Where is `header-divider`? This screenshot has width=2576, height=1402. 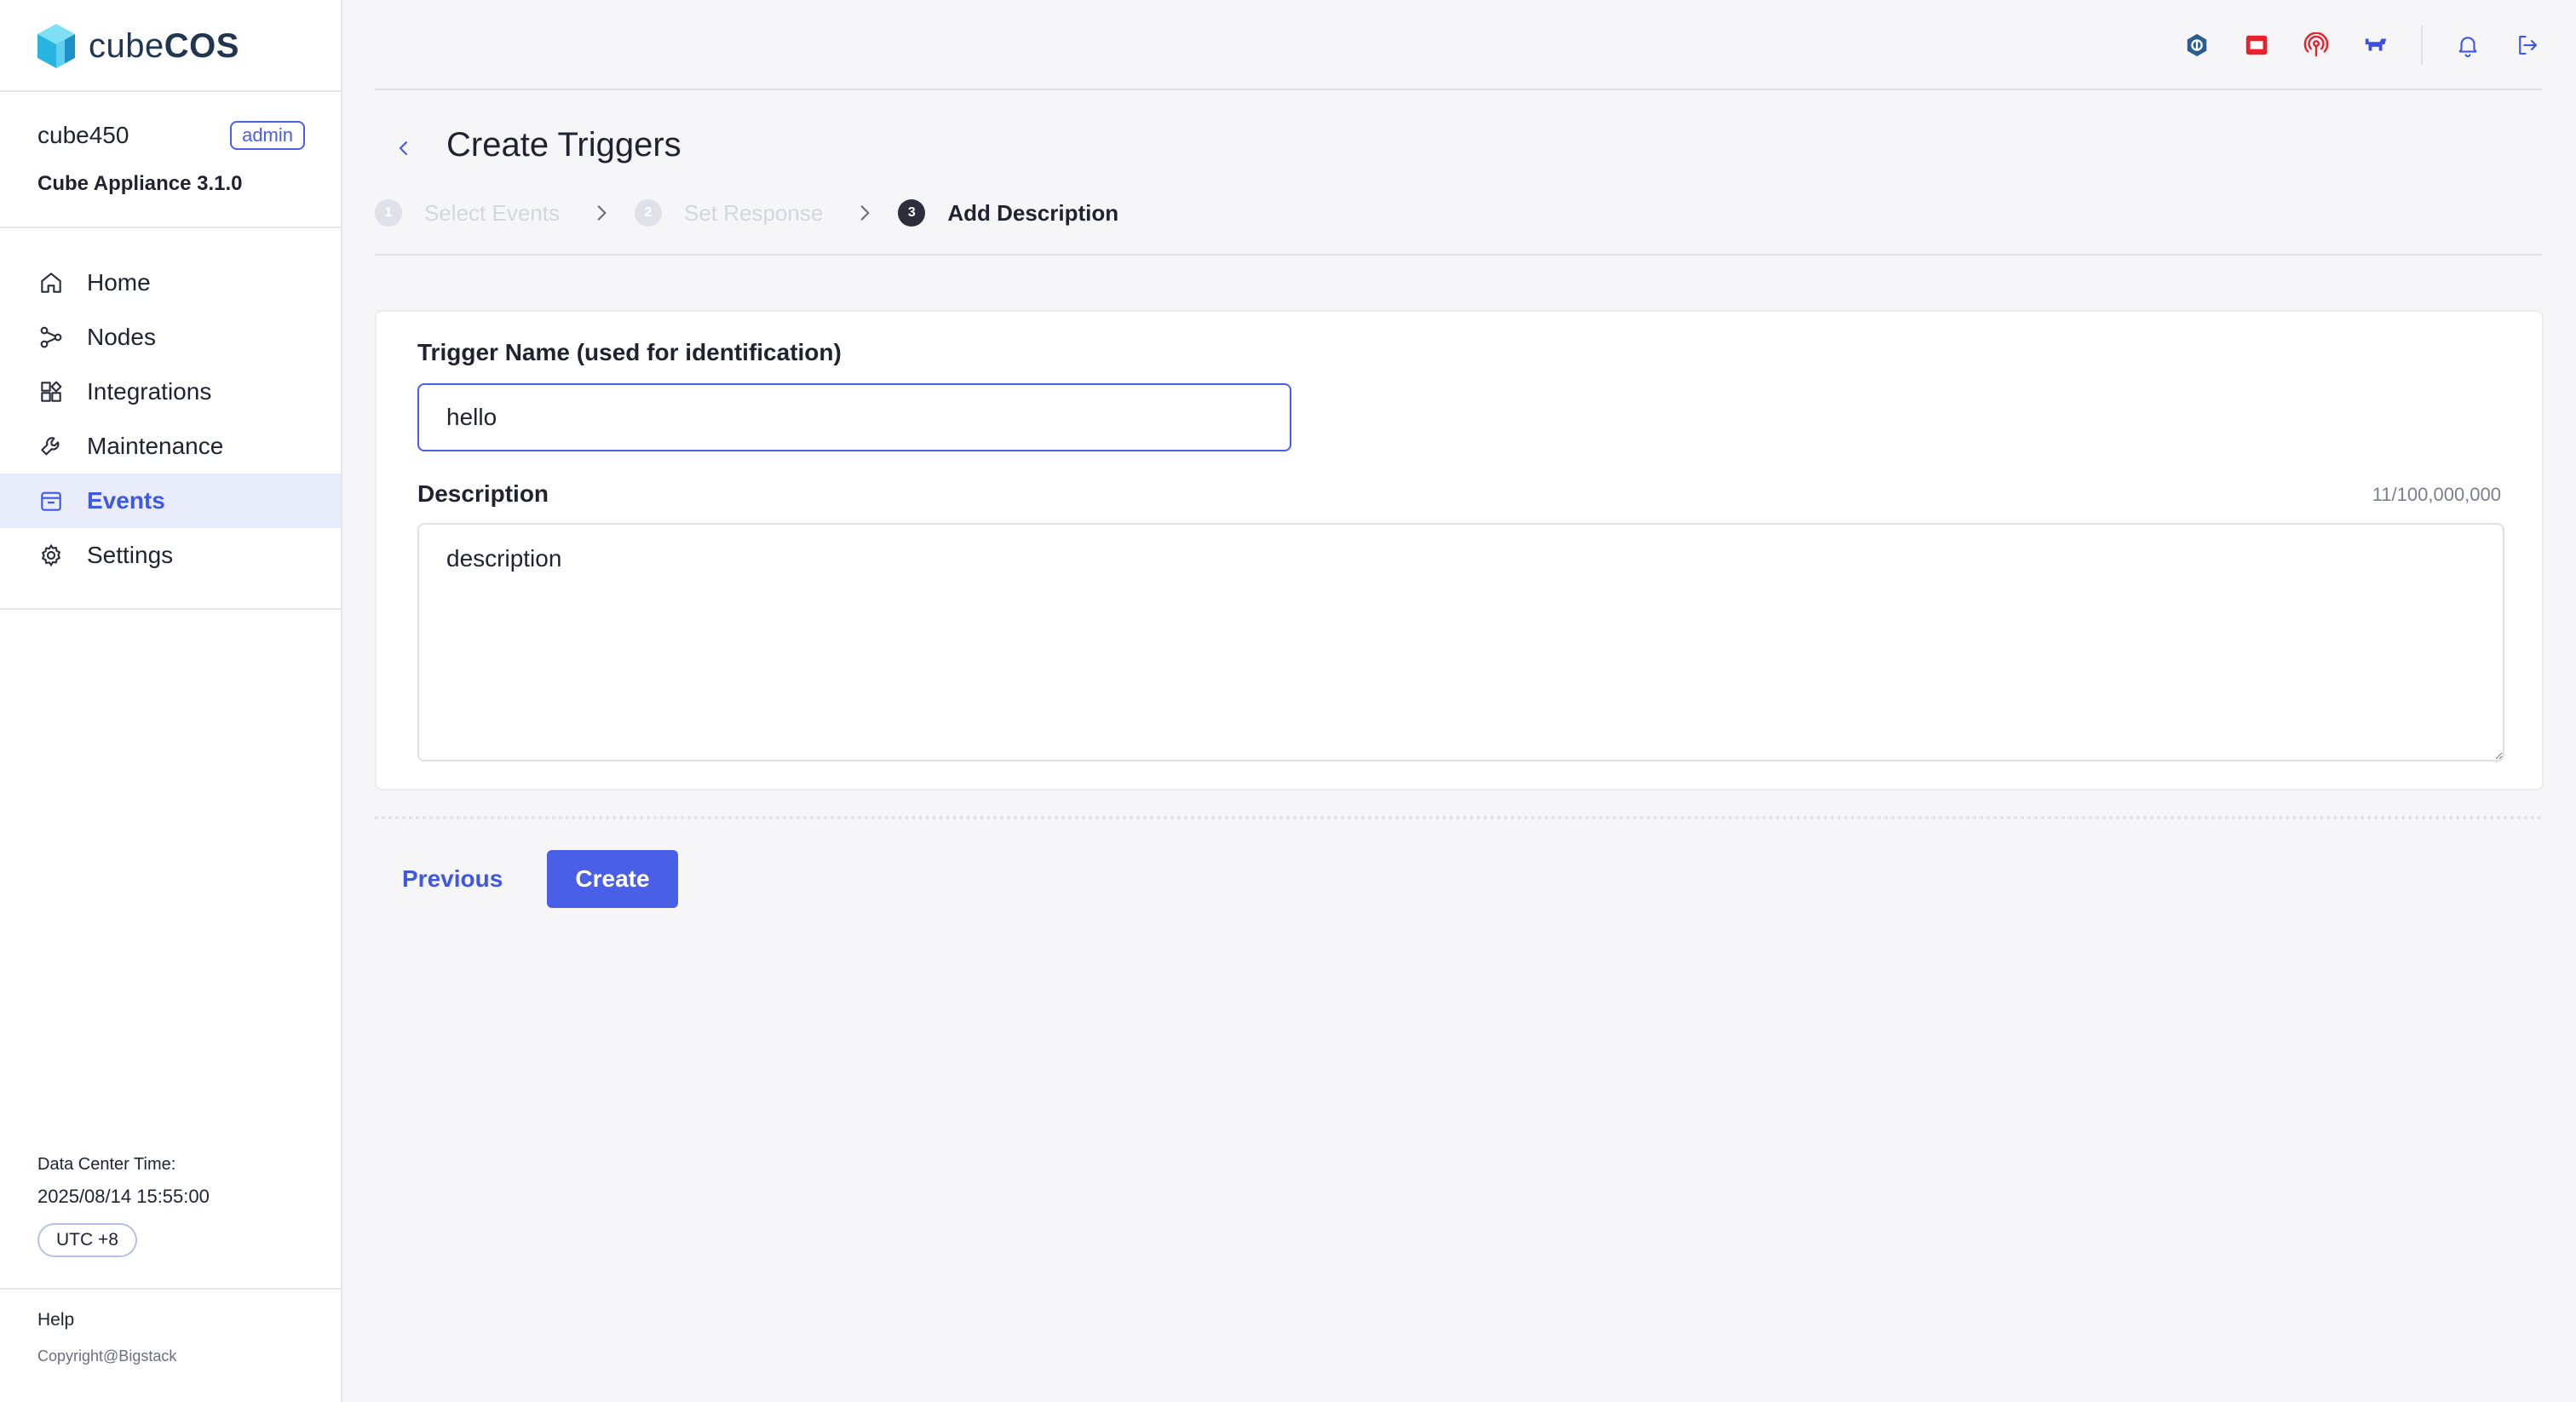
header-divider is located at coordinates (1459, 255).